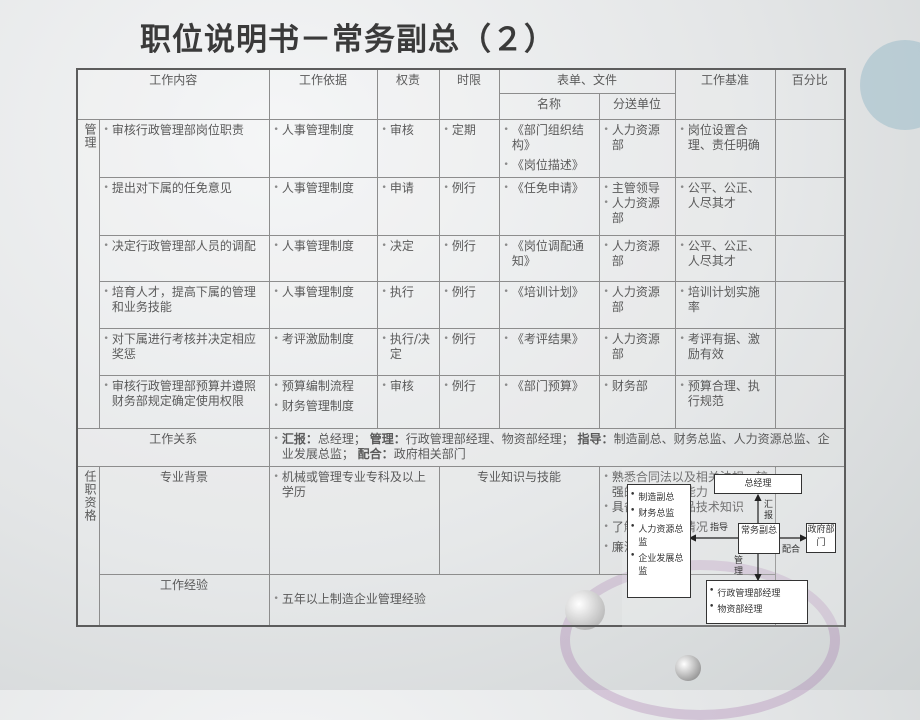  What do you see at coordinates (323, 94) in the screenshot?
I see `header-work-basis: 工作依据` at bounding box center [323, 94].